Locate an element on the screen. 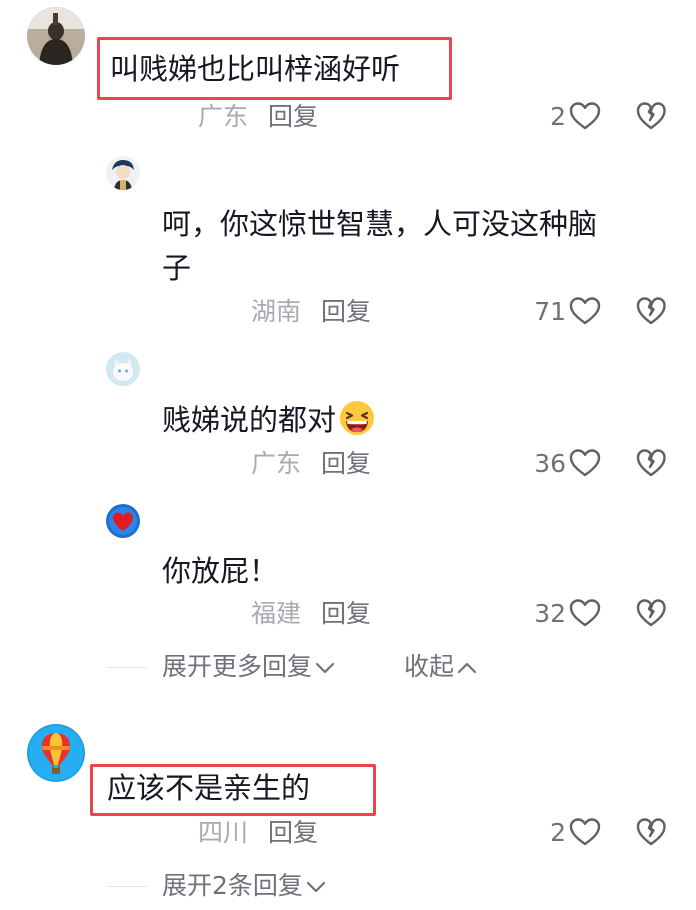 The image size is (696, 910). collapse-replies-button: 收起 is located at coordinates (441, 667).